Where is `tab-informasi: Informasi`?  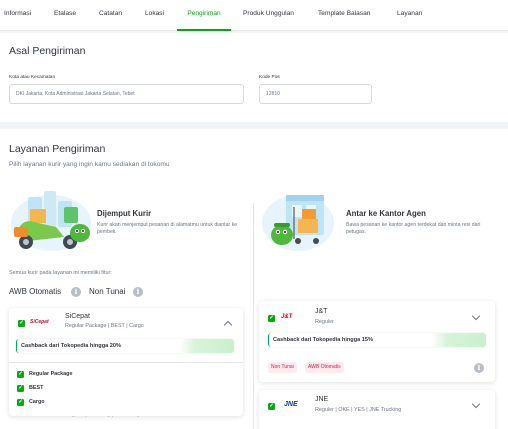
tab-informasi: Informasi is located at coordinates (17, 15).